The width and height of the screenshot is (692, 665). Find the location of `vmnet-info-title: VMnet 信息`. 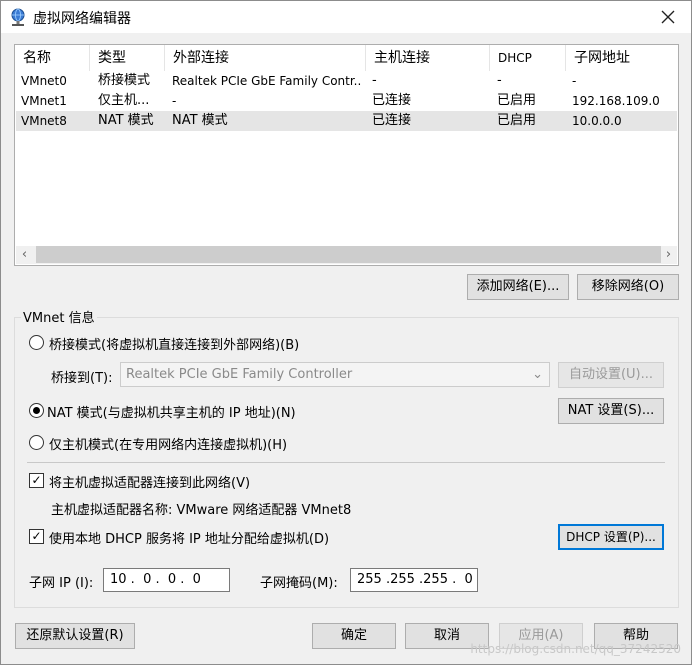

vmnet-info-title: VMnet 信息 is located at coordinates (59, 316).